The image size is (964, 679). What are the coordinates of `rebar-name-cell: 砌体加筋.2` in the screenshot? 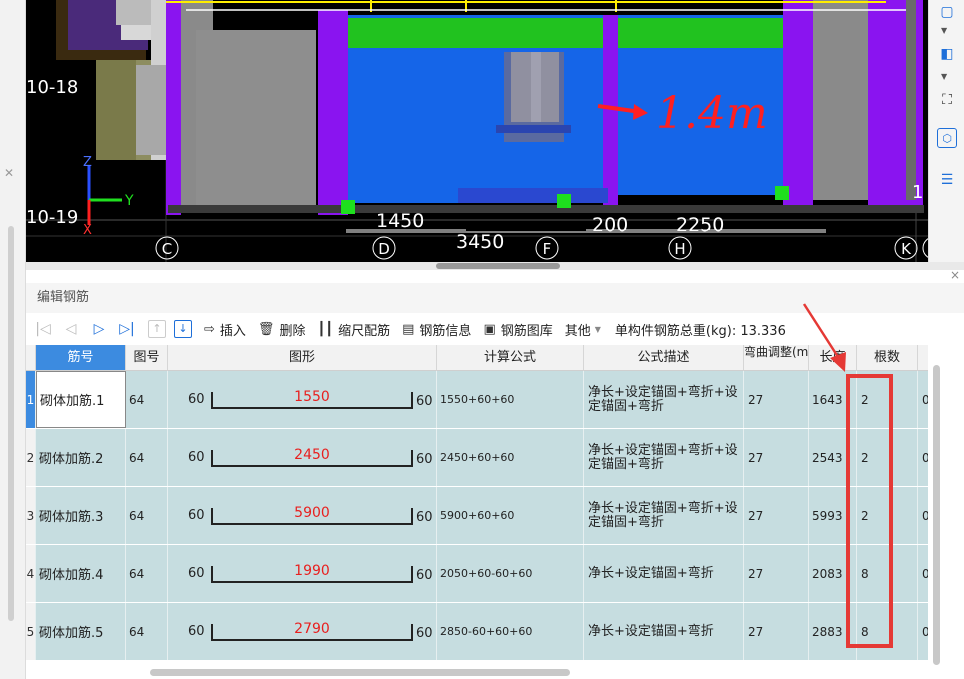 It's located at (81, 457).